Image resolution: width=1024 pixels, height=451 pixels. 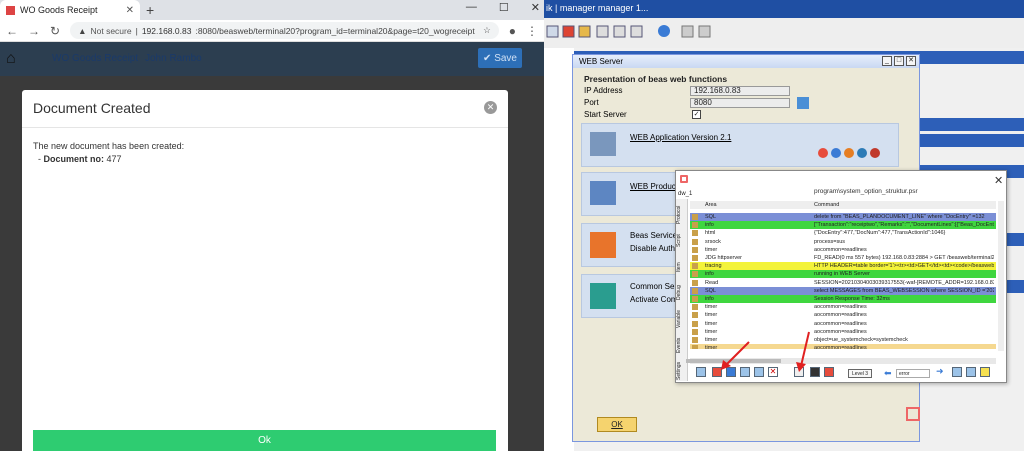 I want to click on delete-icon: ✕, so click(x=773, y=372).